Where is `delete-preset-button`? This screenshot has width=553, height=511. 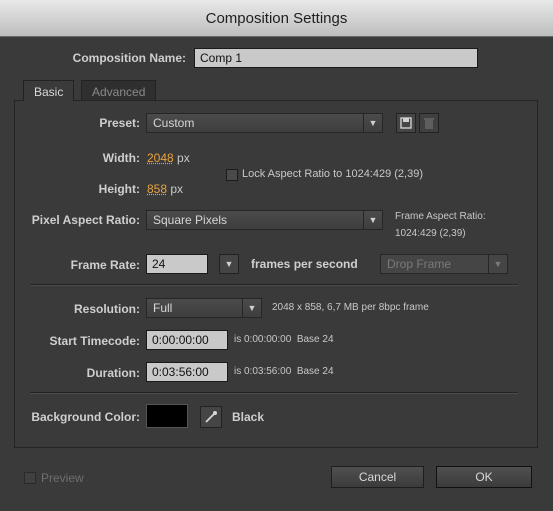
delete-preset-button is located at coordinates (429, 123).